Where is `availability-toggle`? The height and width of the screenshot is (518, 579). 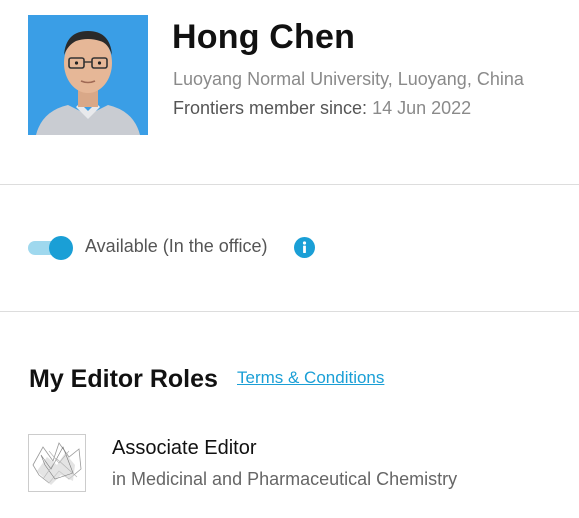 availability-toggle is located at coordinates (51, 248).